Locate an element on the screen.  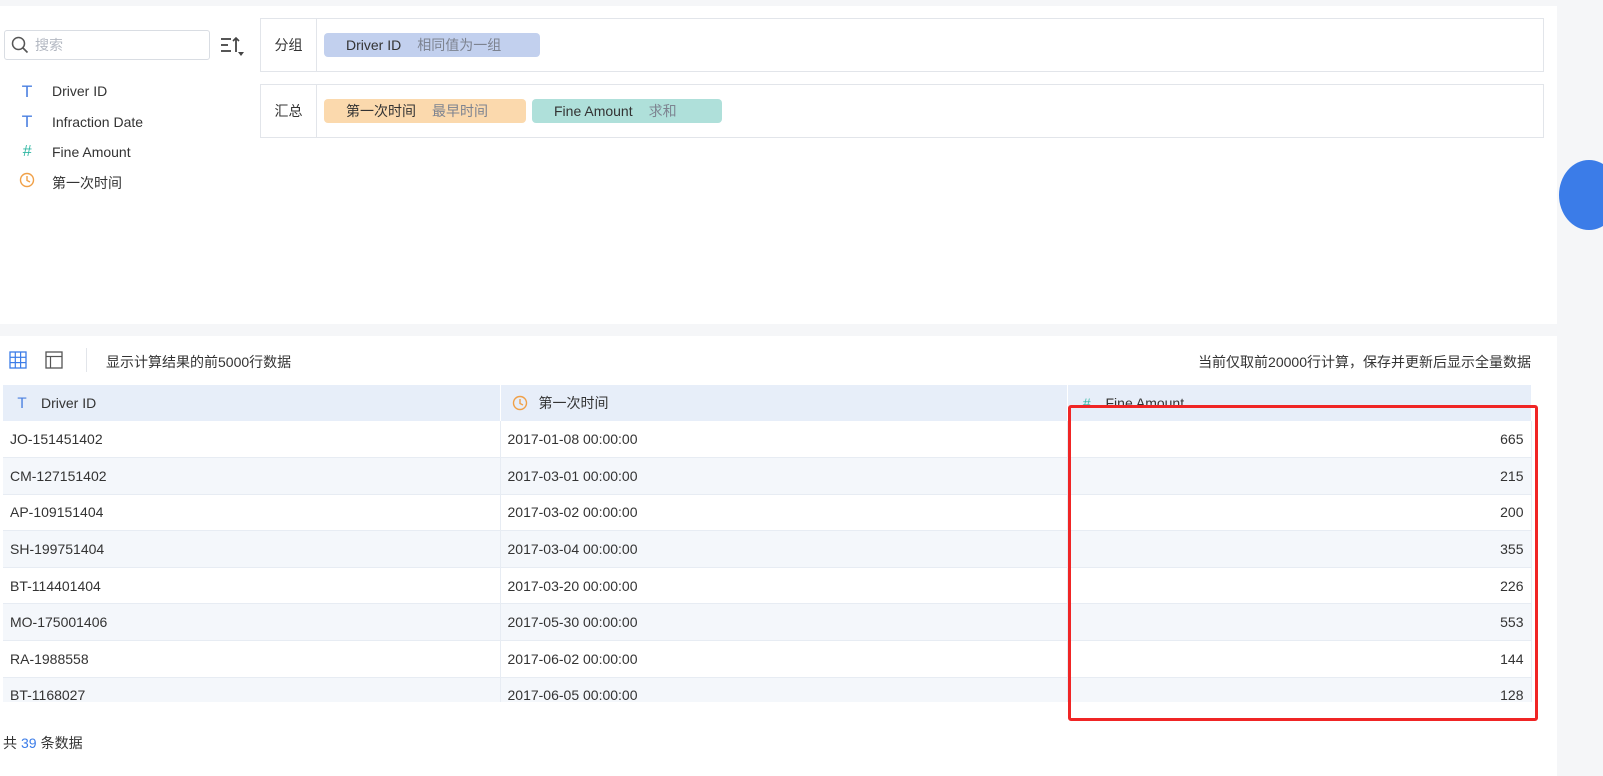
summary-zone: 汇总 第一次时间 最早时间 Fine Amount 求和 is located at coordinates (902, 111).